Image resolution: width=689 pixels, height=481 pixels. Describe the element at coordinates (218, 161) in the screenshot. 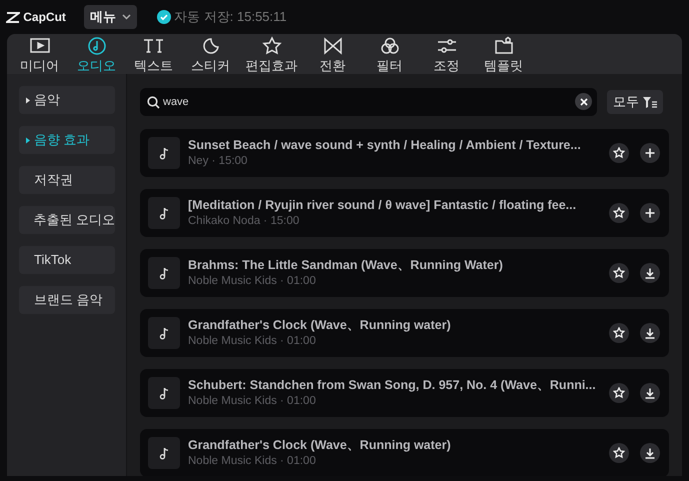

I see `track-meta: Ney · 15:00` at that location.